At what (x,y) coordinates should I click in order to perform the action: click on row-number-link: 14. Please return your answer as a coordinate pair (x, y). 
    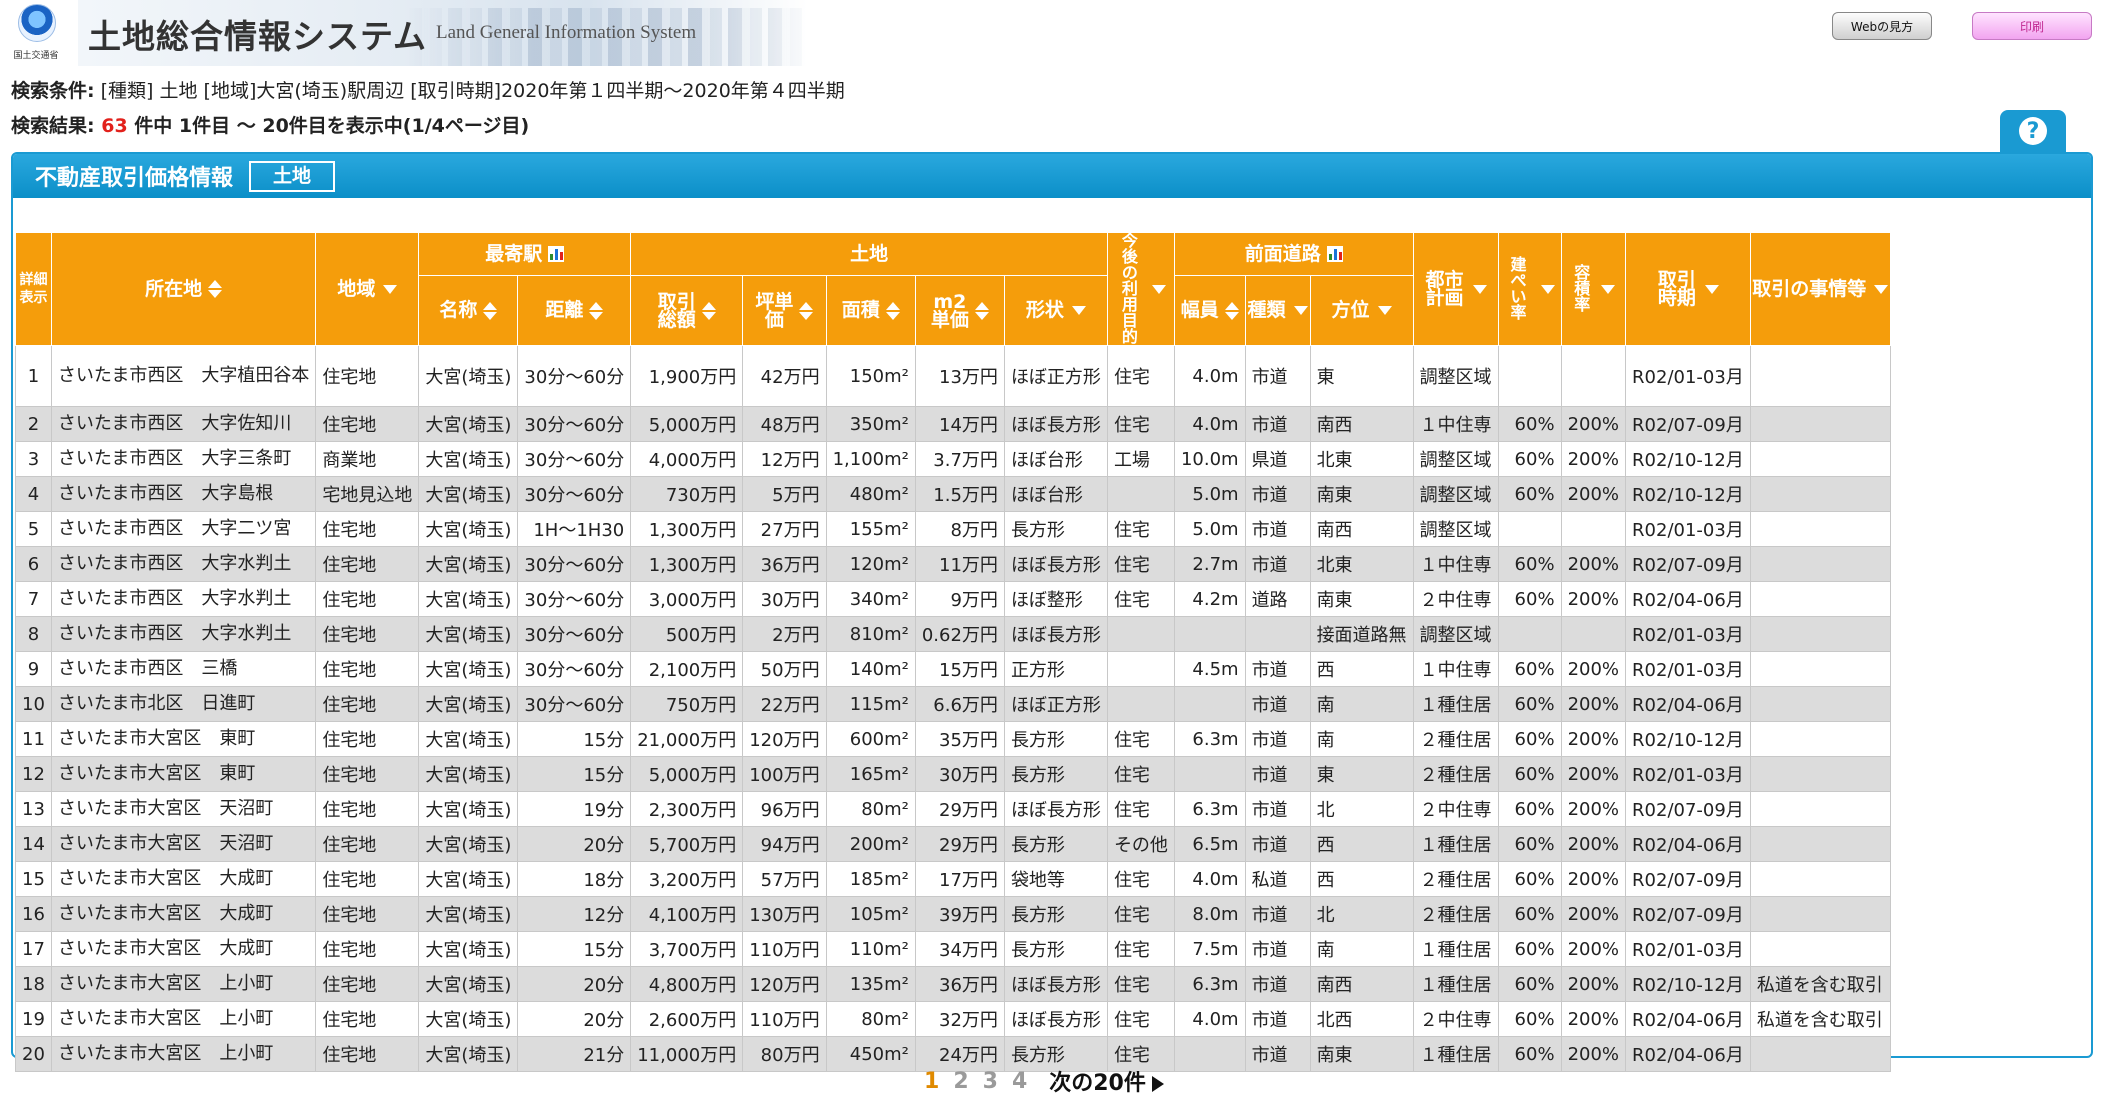
    Looking at the image, I should click on (33, 844).